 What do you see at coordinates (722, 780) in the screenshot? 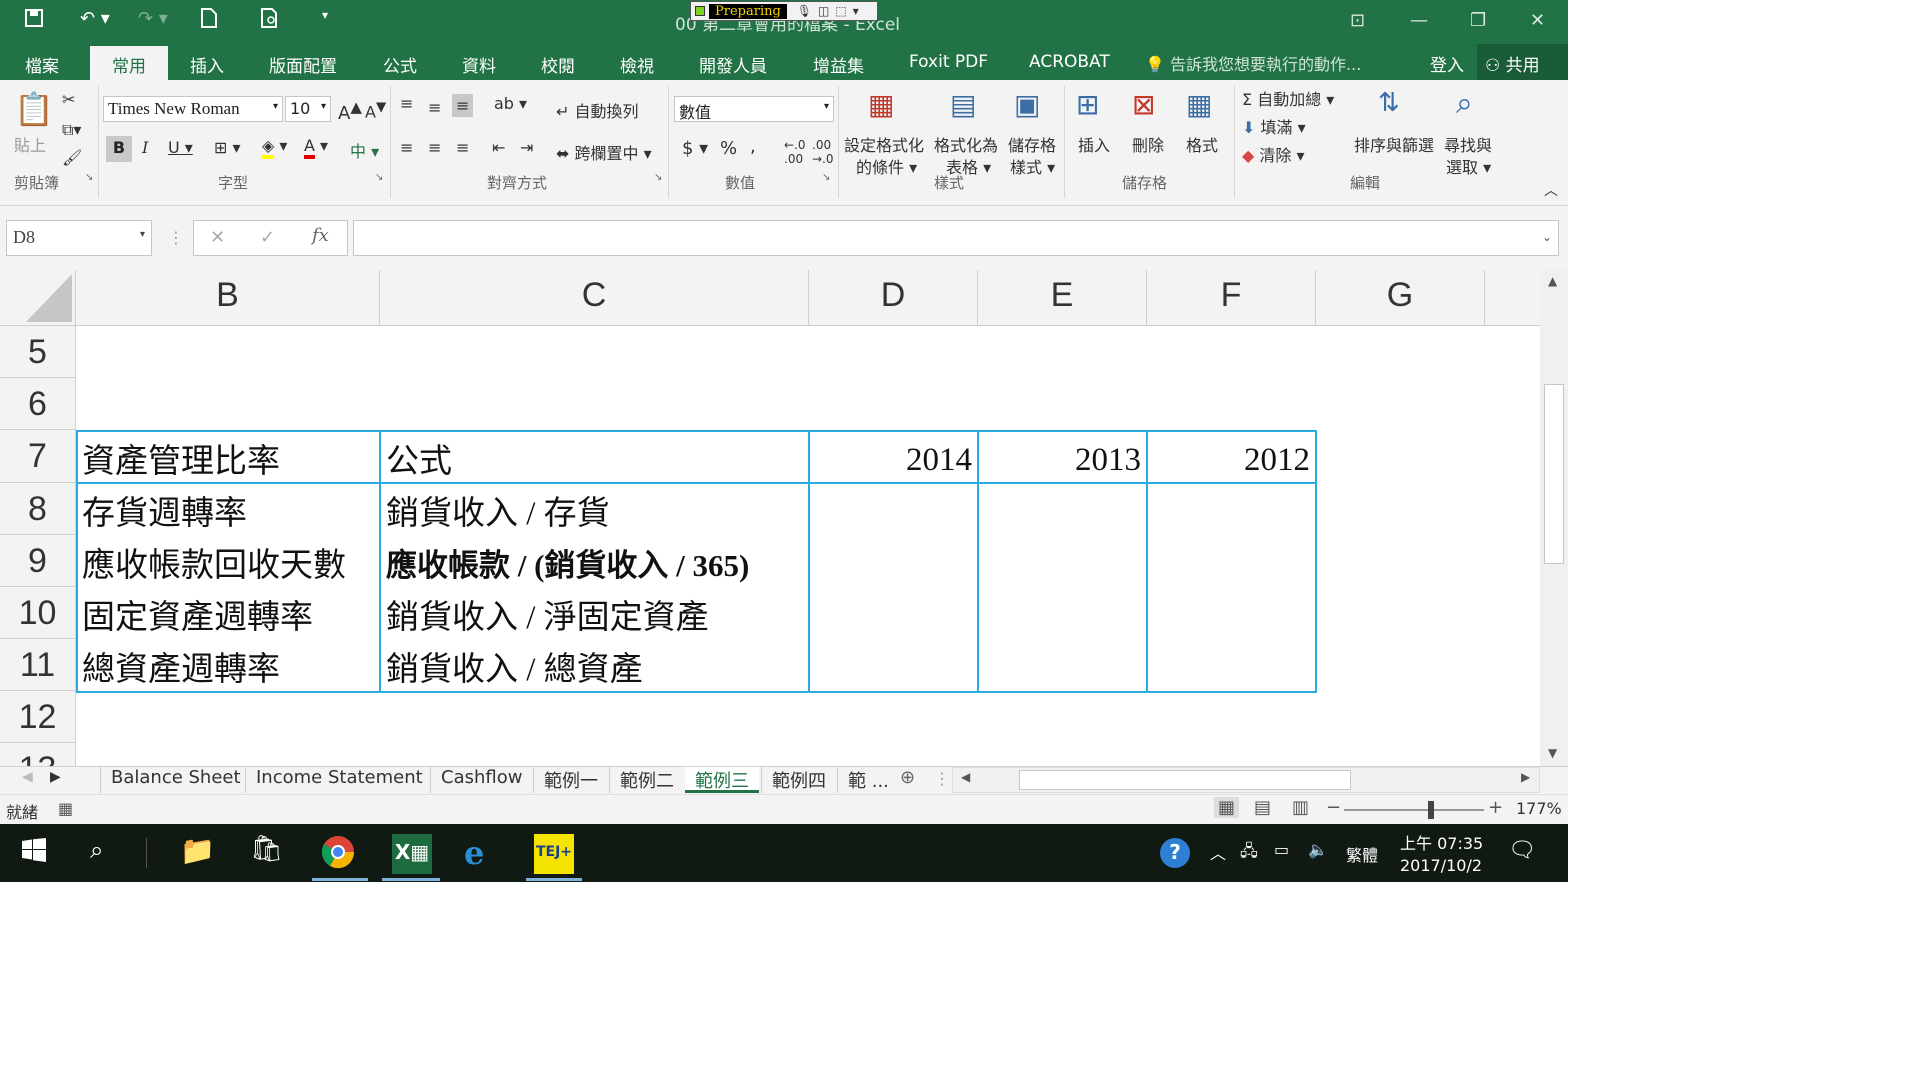
I see `sheet-tab-example-3: 範例三` at bounding box center [722, 780].